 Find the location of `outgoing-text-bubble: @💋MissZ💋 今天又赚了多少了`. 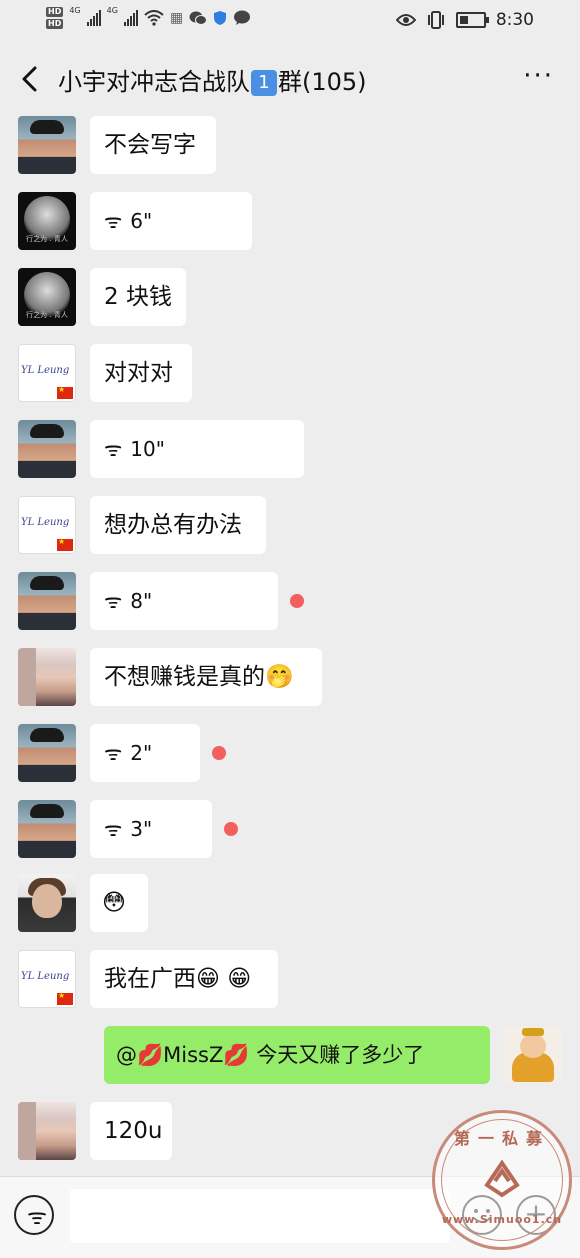

outgoing-text-bubble: @💋MissZ💋 今天又赚了多少了 is located at coordinates (297, 1055).